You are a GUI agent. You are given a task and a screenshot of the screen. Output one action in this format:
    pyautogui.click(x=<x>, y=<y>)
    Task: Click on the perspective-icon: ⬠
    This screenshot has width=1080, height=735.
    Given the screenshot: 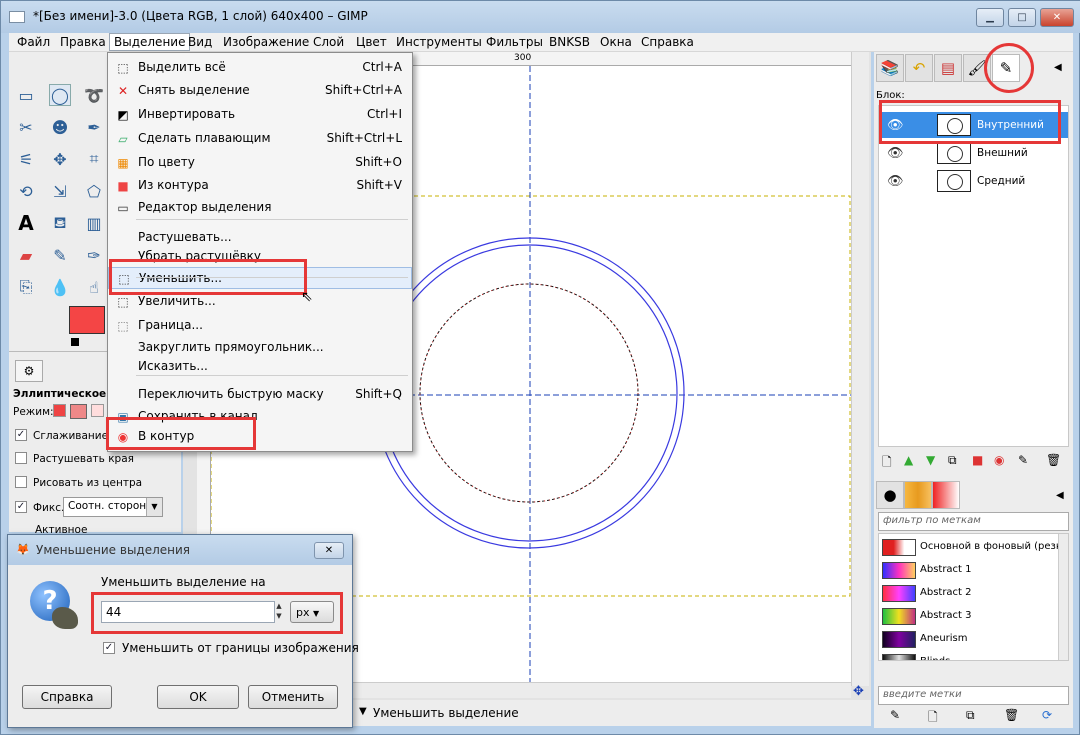 What is the action you would take?
    pyautogui.click(x=94, y=191)
    